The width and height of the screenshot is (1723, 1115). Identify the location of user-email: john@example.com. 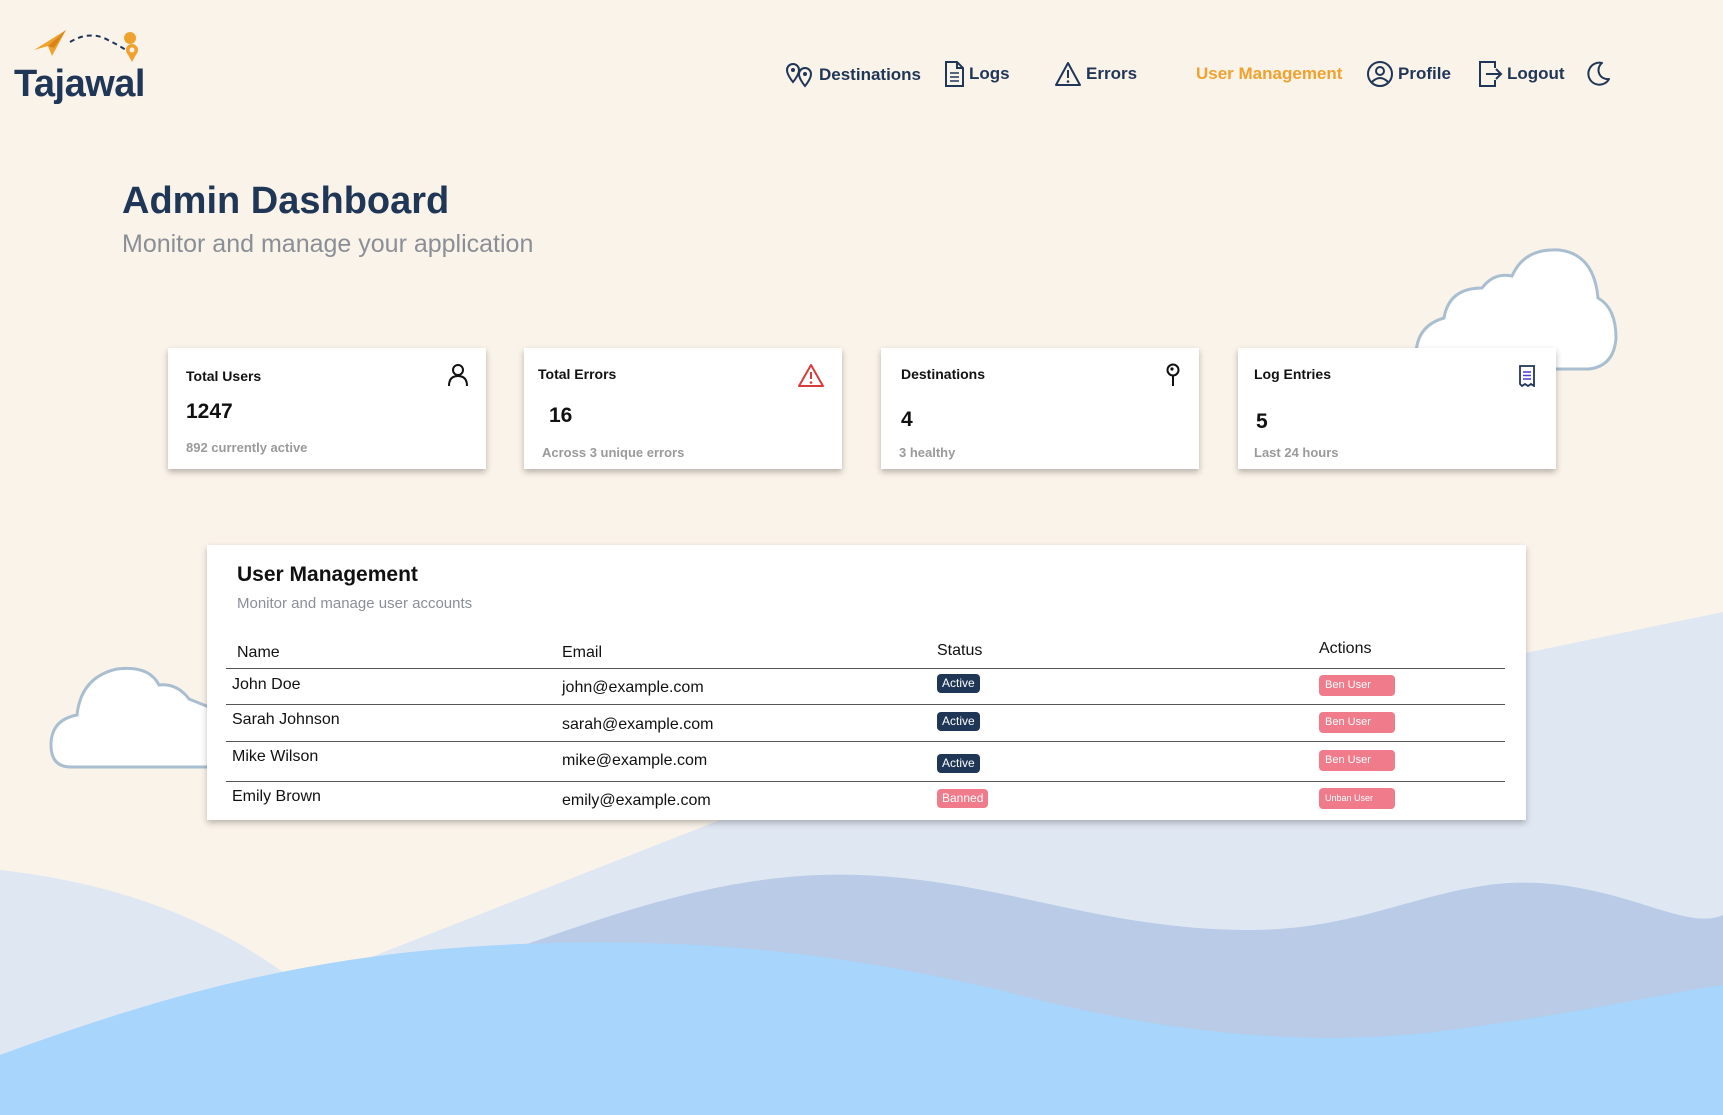
(633, 687).